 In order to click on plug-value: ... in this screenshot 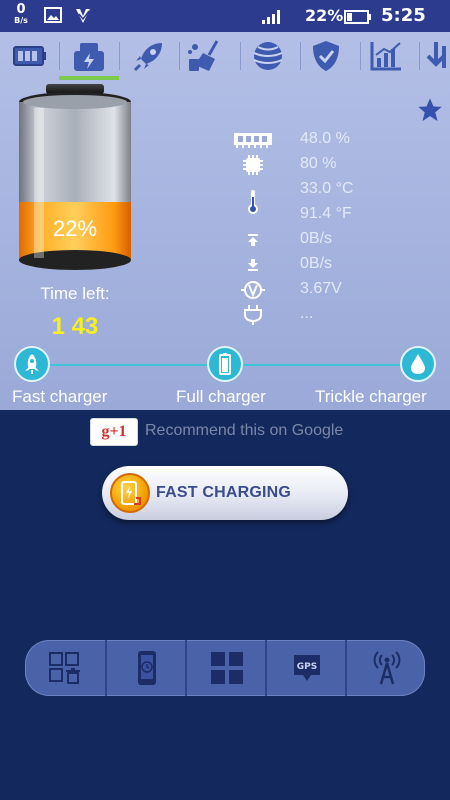, I will do `click(307, 313)`.